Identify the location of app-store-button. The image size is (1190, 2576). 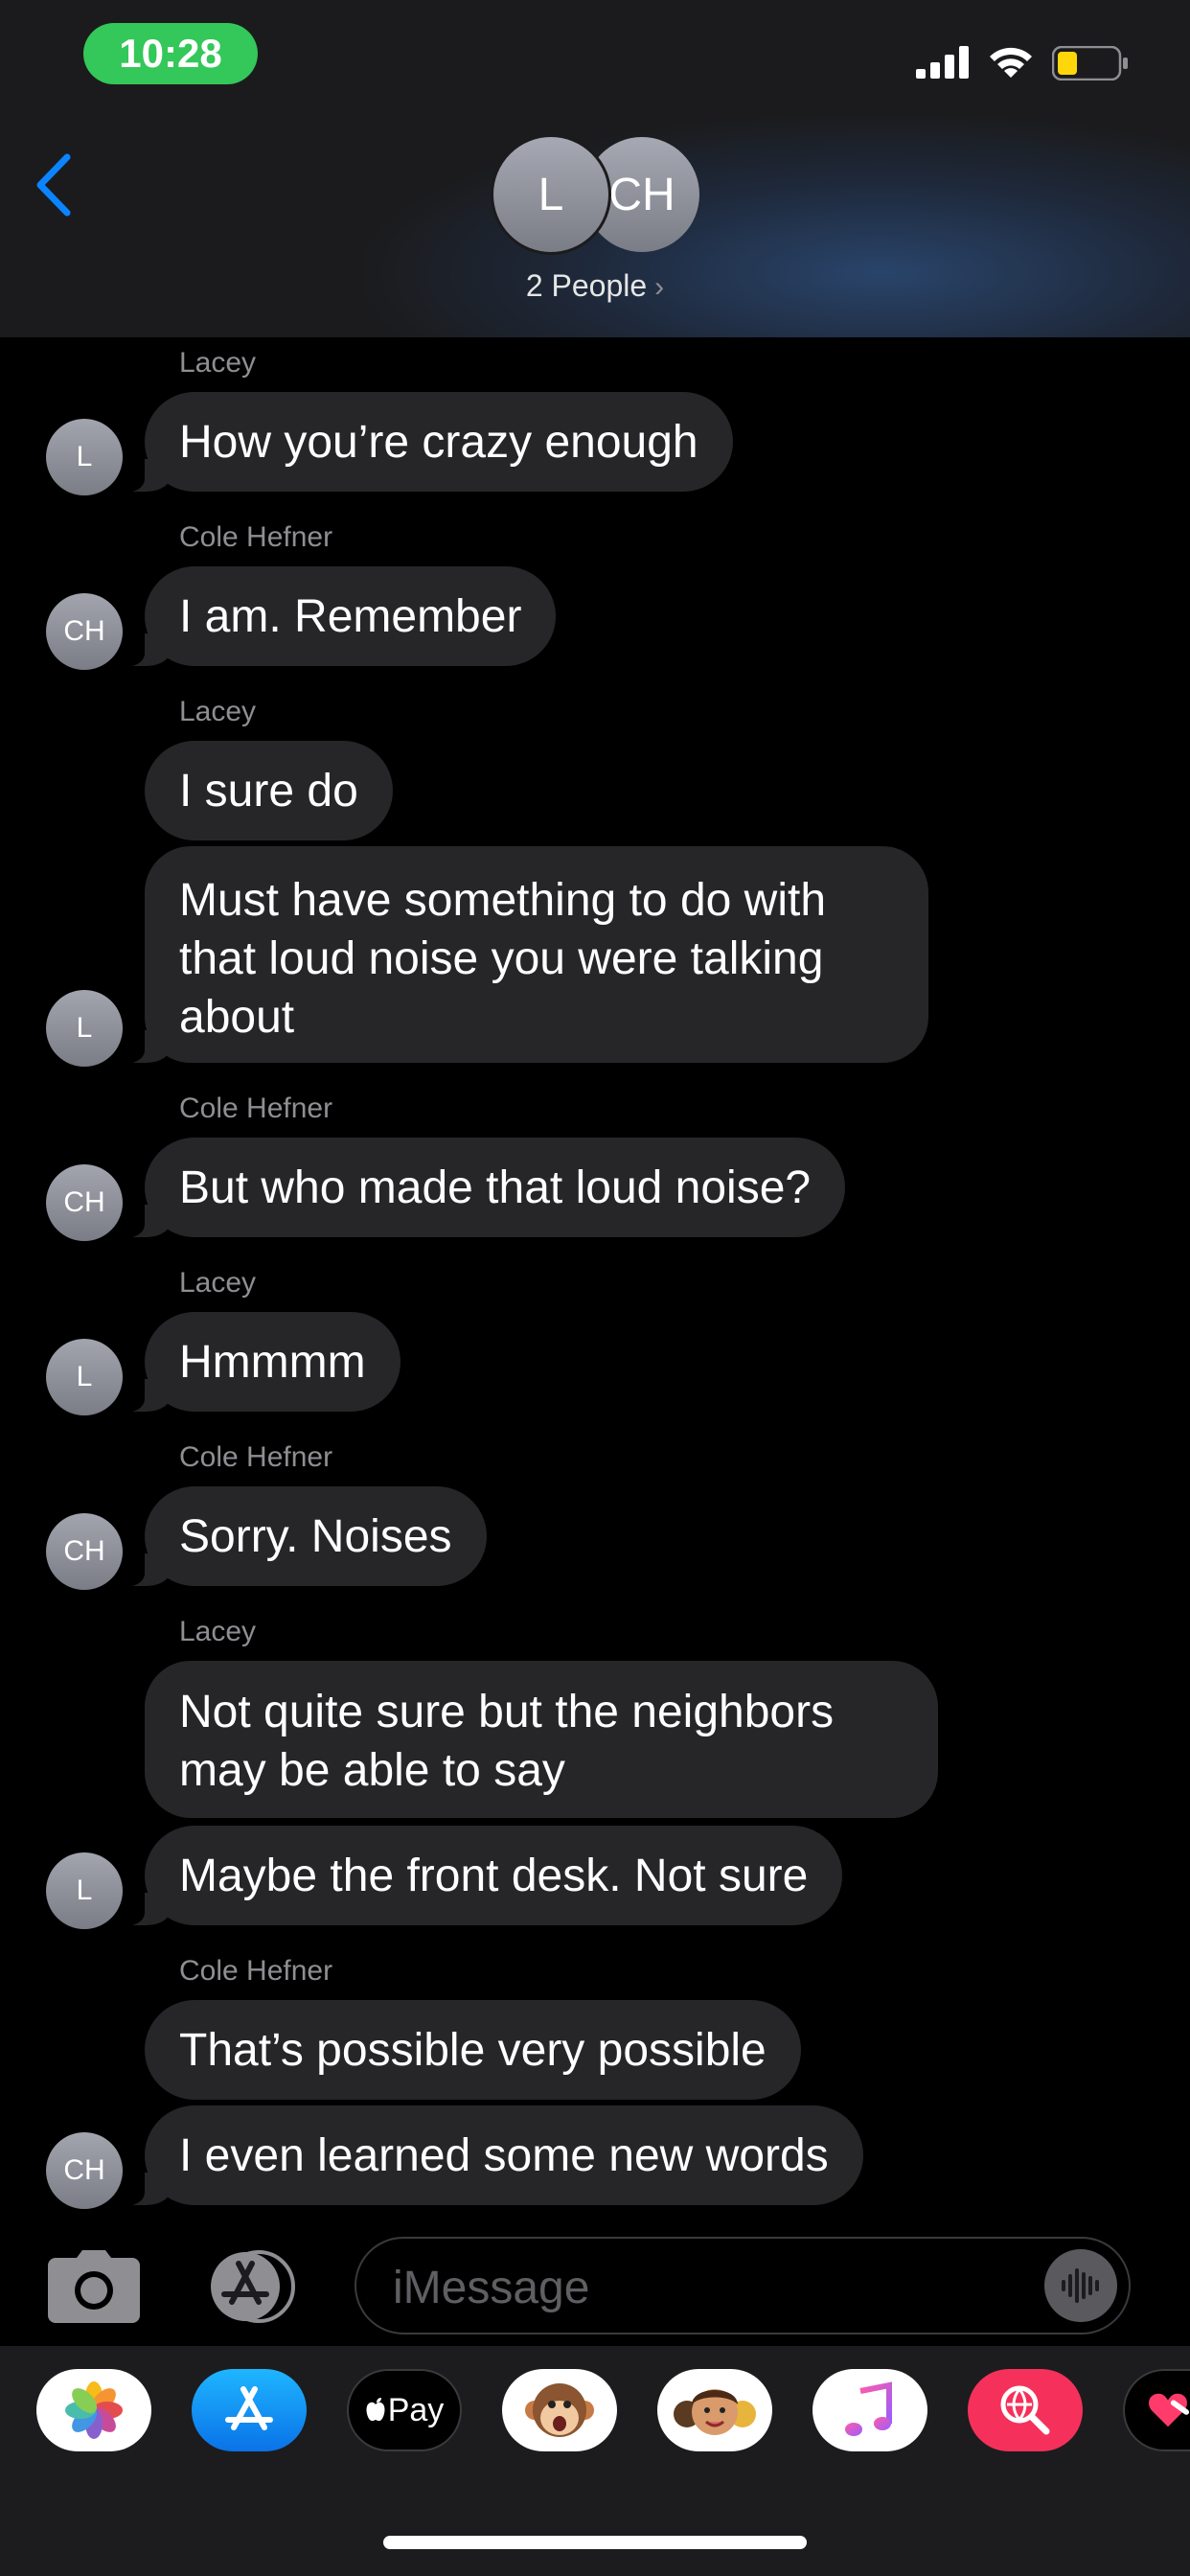
(250, 2410).